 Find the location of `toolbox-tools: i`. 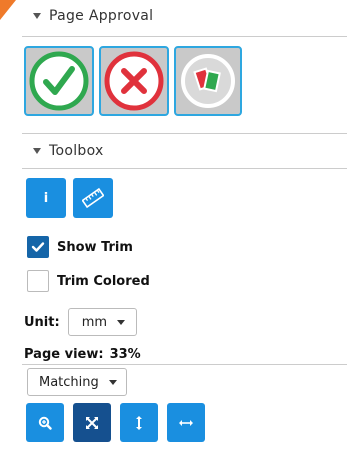

toolbox-tools: i is located at coordinates (69, 198).